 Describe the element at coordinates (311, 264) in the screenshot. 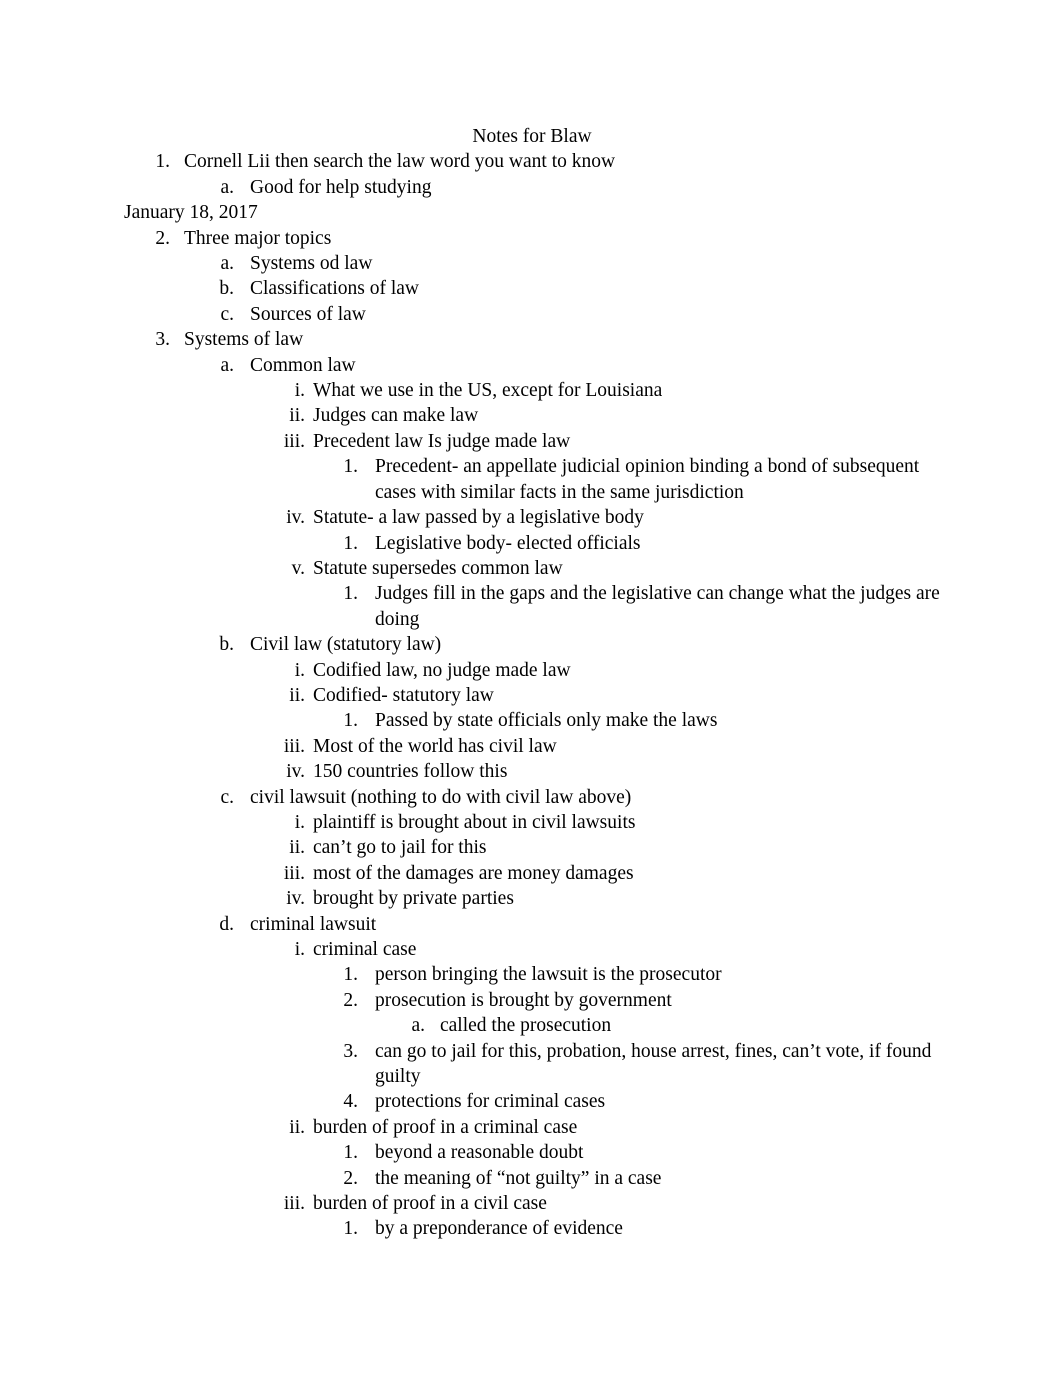

I see `outline-item-text: Systems od law` at that location.